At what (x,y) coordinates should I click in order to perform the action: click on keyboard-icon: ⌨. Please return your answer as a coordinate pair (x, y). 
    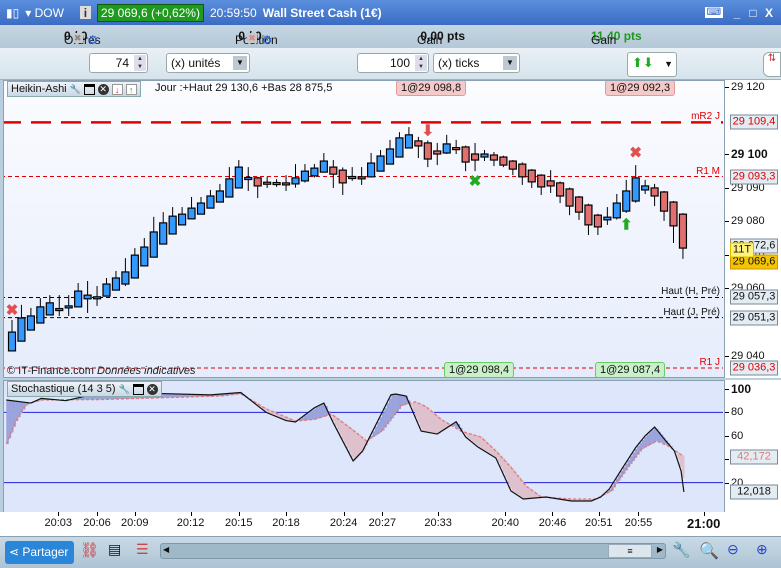
    Looking at the image, I should click on (713, 12).